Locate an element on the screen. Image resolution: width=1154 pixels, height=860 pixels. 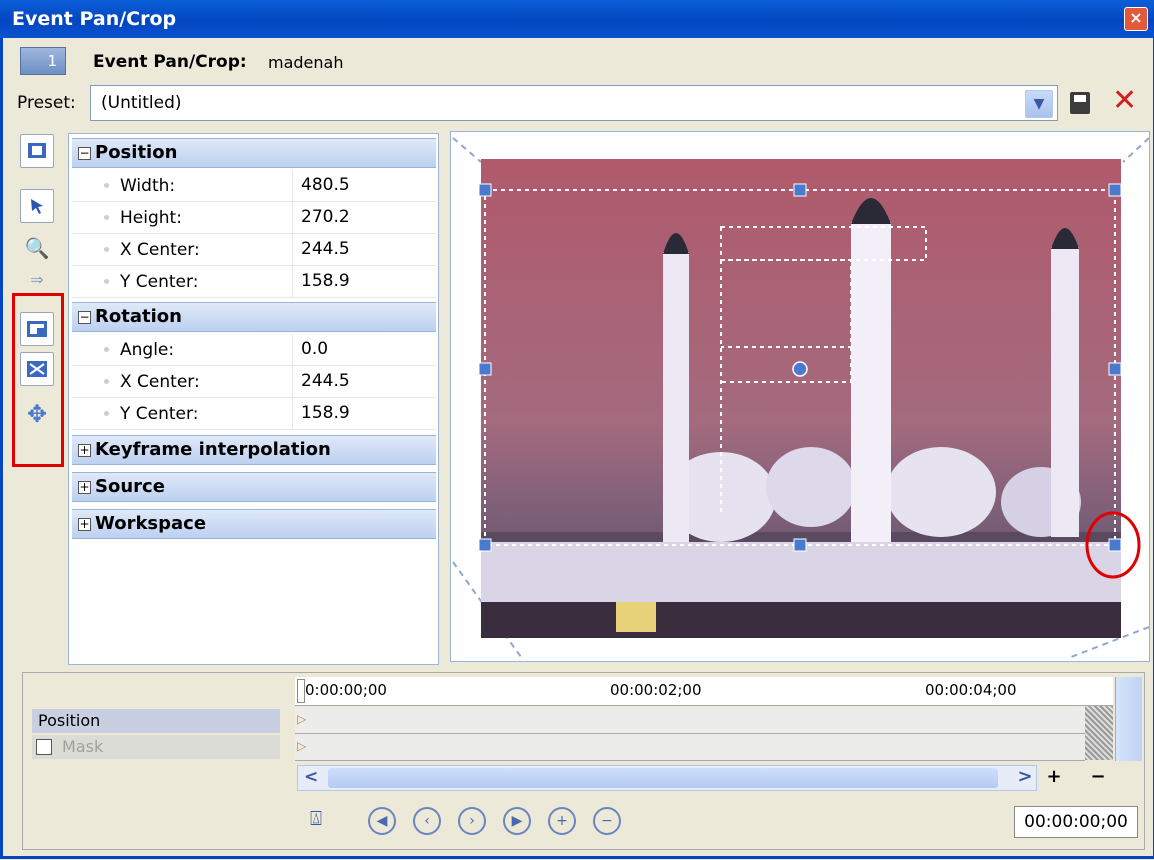
timeline-vertical-scrollbar is located at coordinates (1128, 719).